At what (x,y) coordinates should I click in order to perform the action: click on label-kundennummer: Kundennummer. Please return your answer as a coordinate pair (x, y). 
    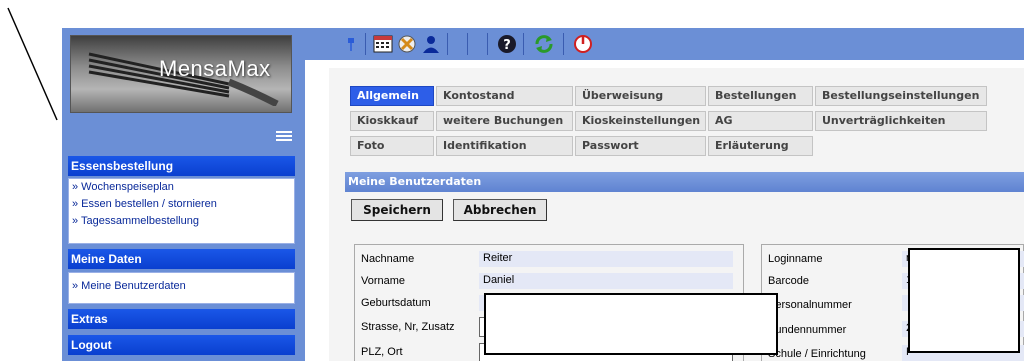
    Looking at the image, I should click on (807, 330).